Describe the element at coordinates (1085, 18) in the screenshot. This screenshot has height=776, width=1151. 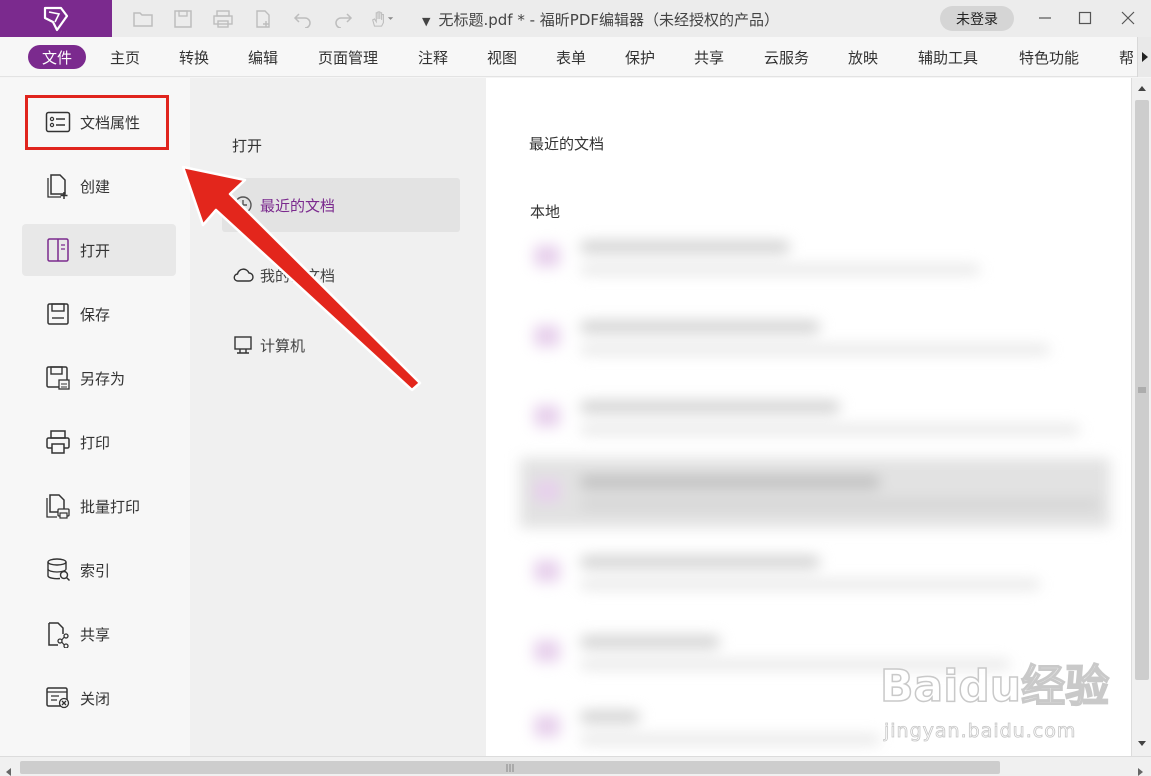
I see `maximize-icon` at that location.